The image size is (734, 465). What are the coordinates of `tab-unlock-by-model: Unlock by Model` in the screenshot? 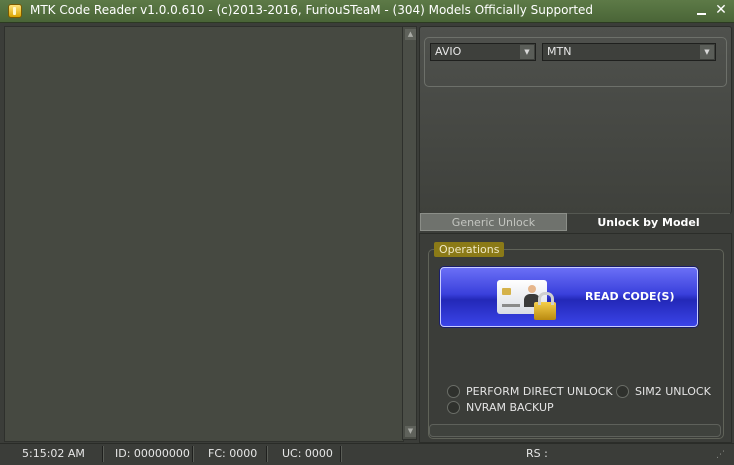 It's located at (648, 222).